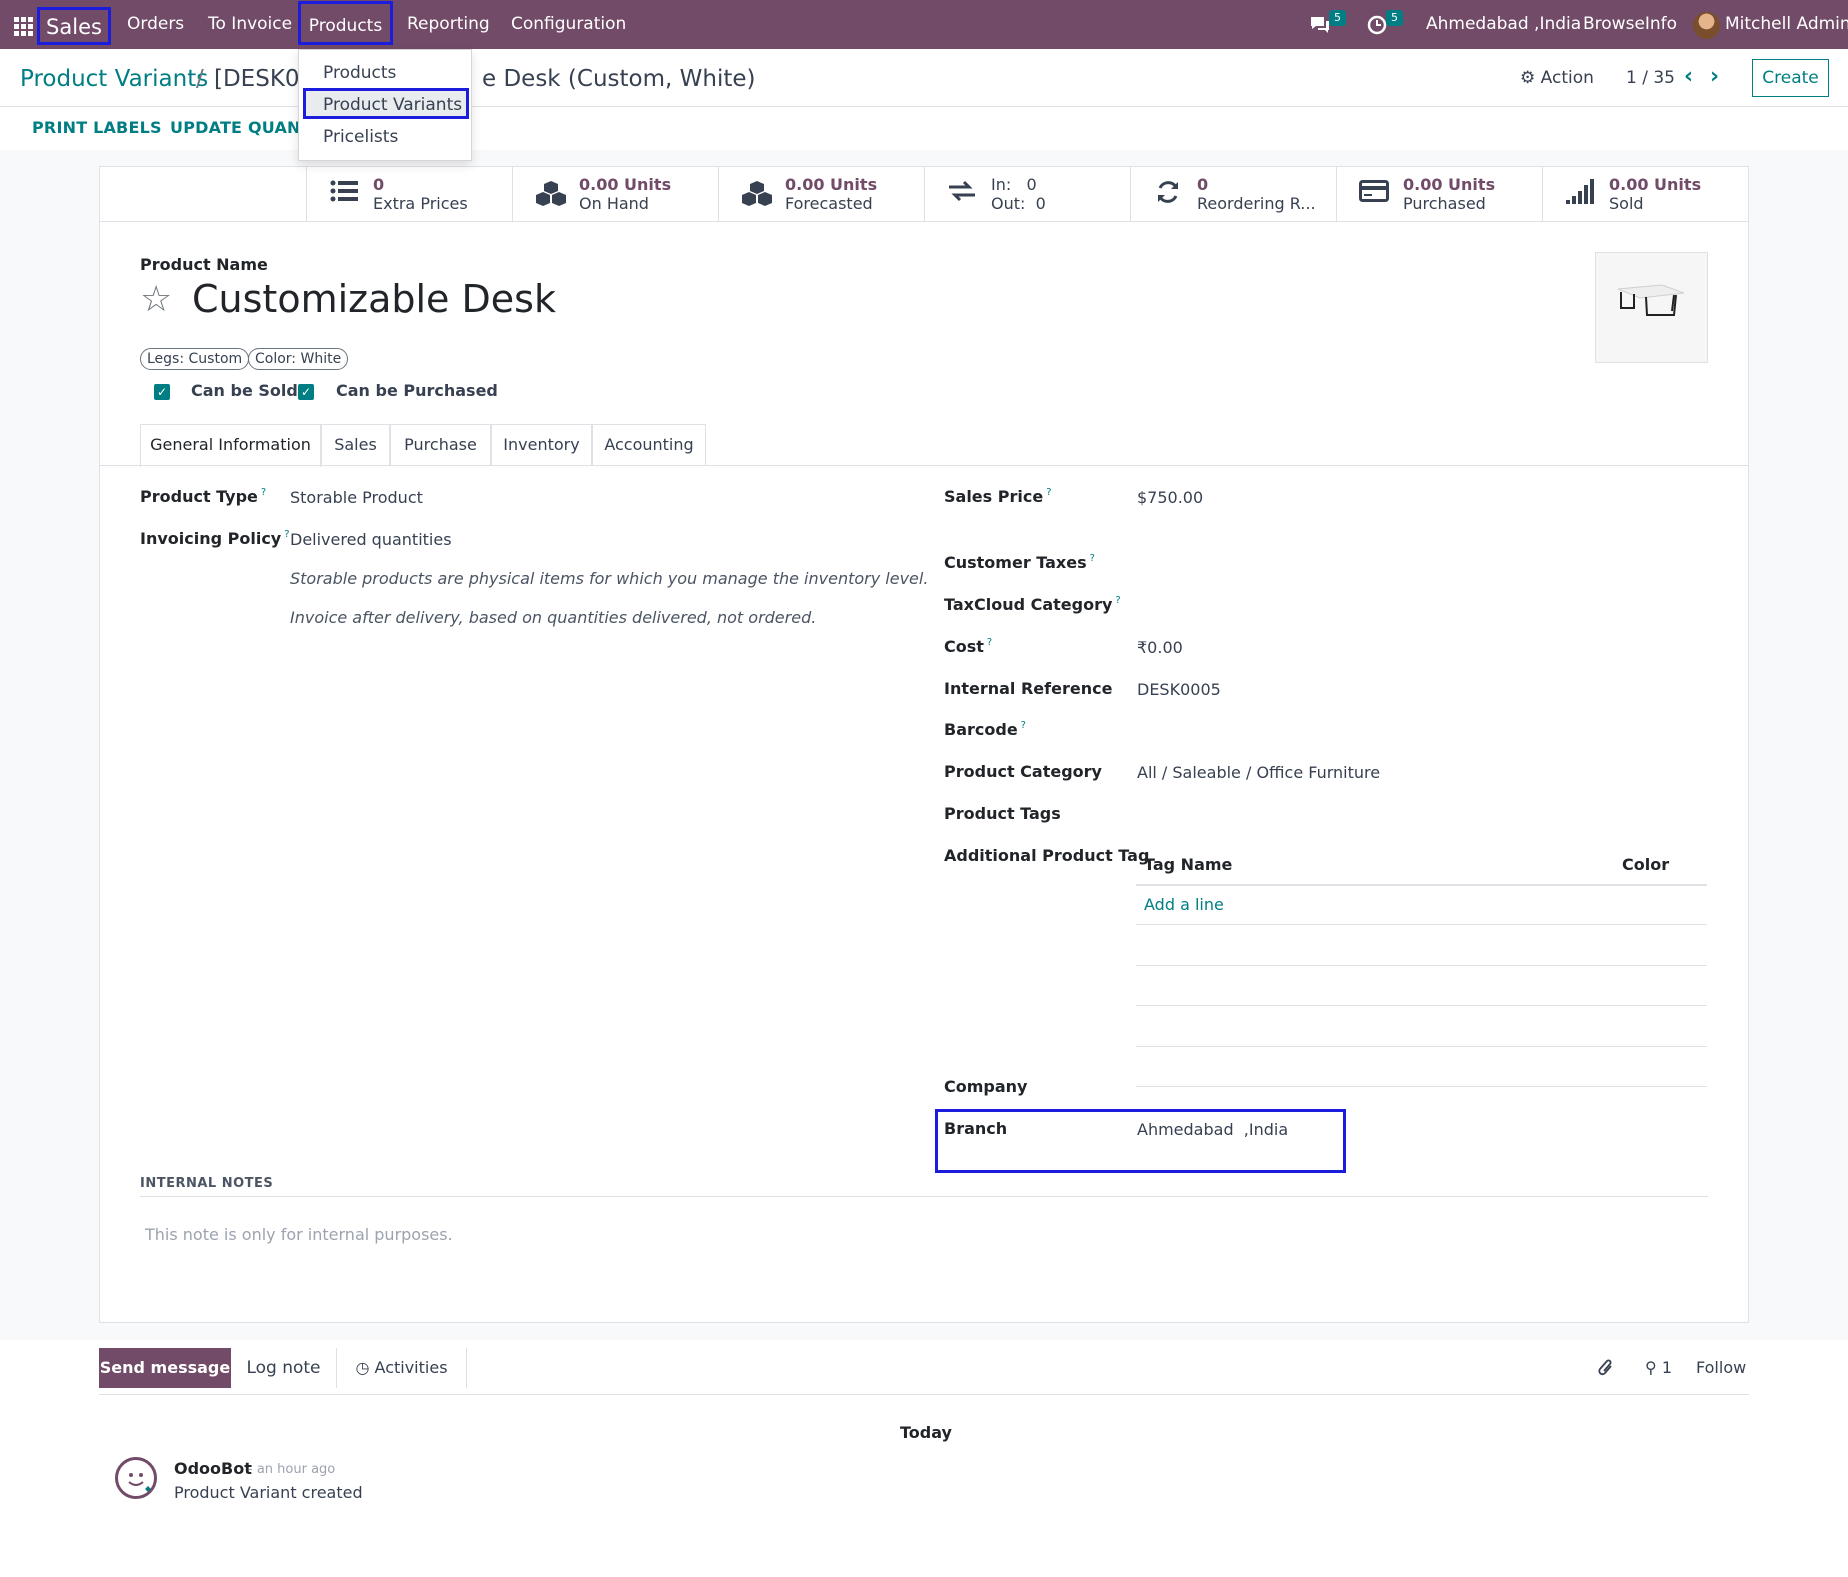  Describe the element at coordinates (1394, 18) in the screenshot. I see `activity-badge: 5` at that location.